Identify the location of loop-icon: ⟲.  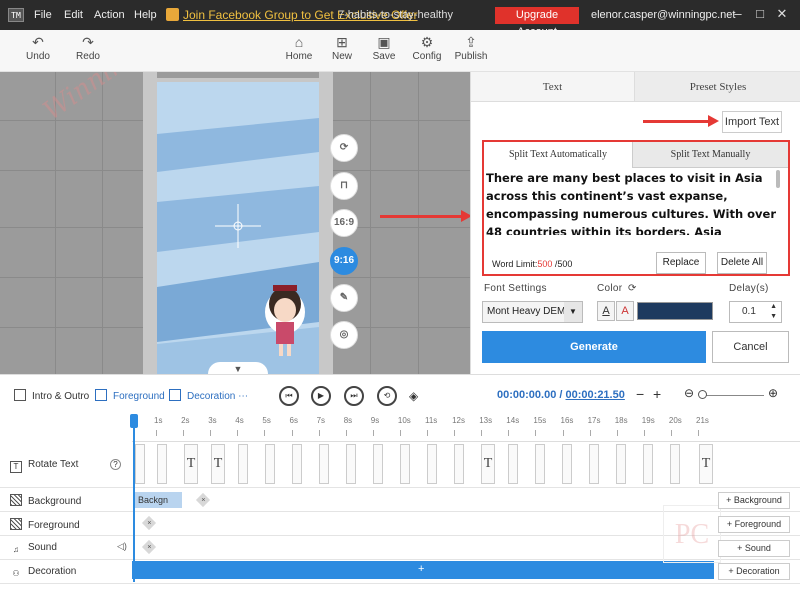
(387, 396).